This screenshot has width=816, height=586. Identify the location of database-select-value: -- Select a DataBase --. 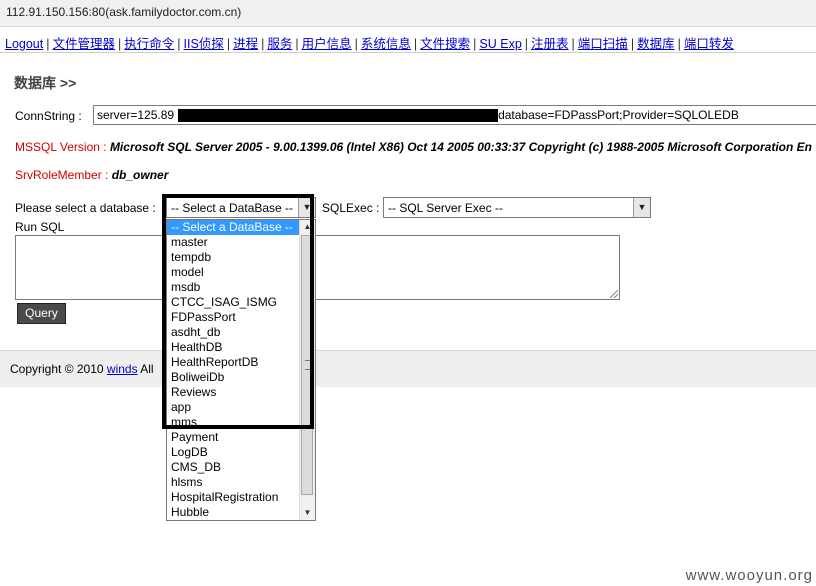
(232, 208).